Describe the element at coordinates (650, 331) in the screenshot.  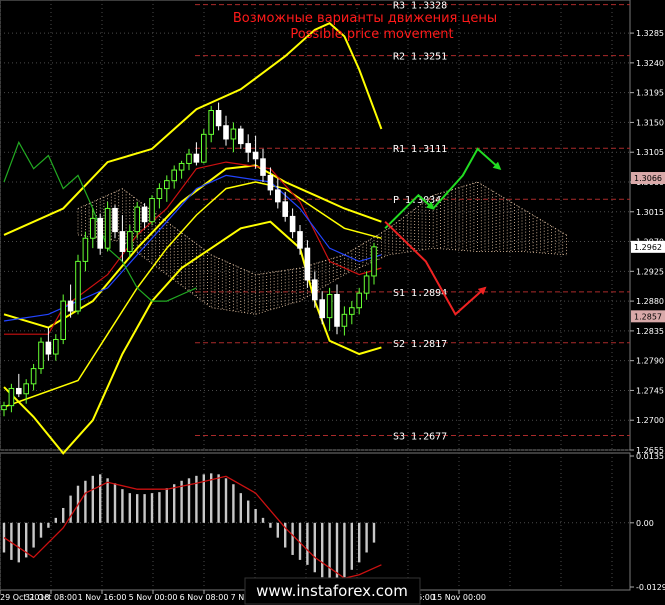
I see `price-tick-label: 1.2835` at that location.